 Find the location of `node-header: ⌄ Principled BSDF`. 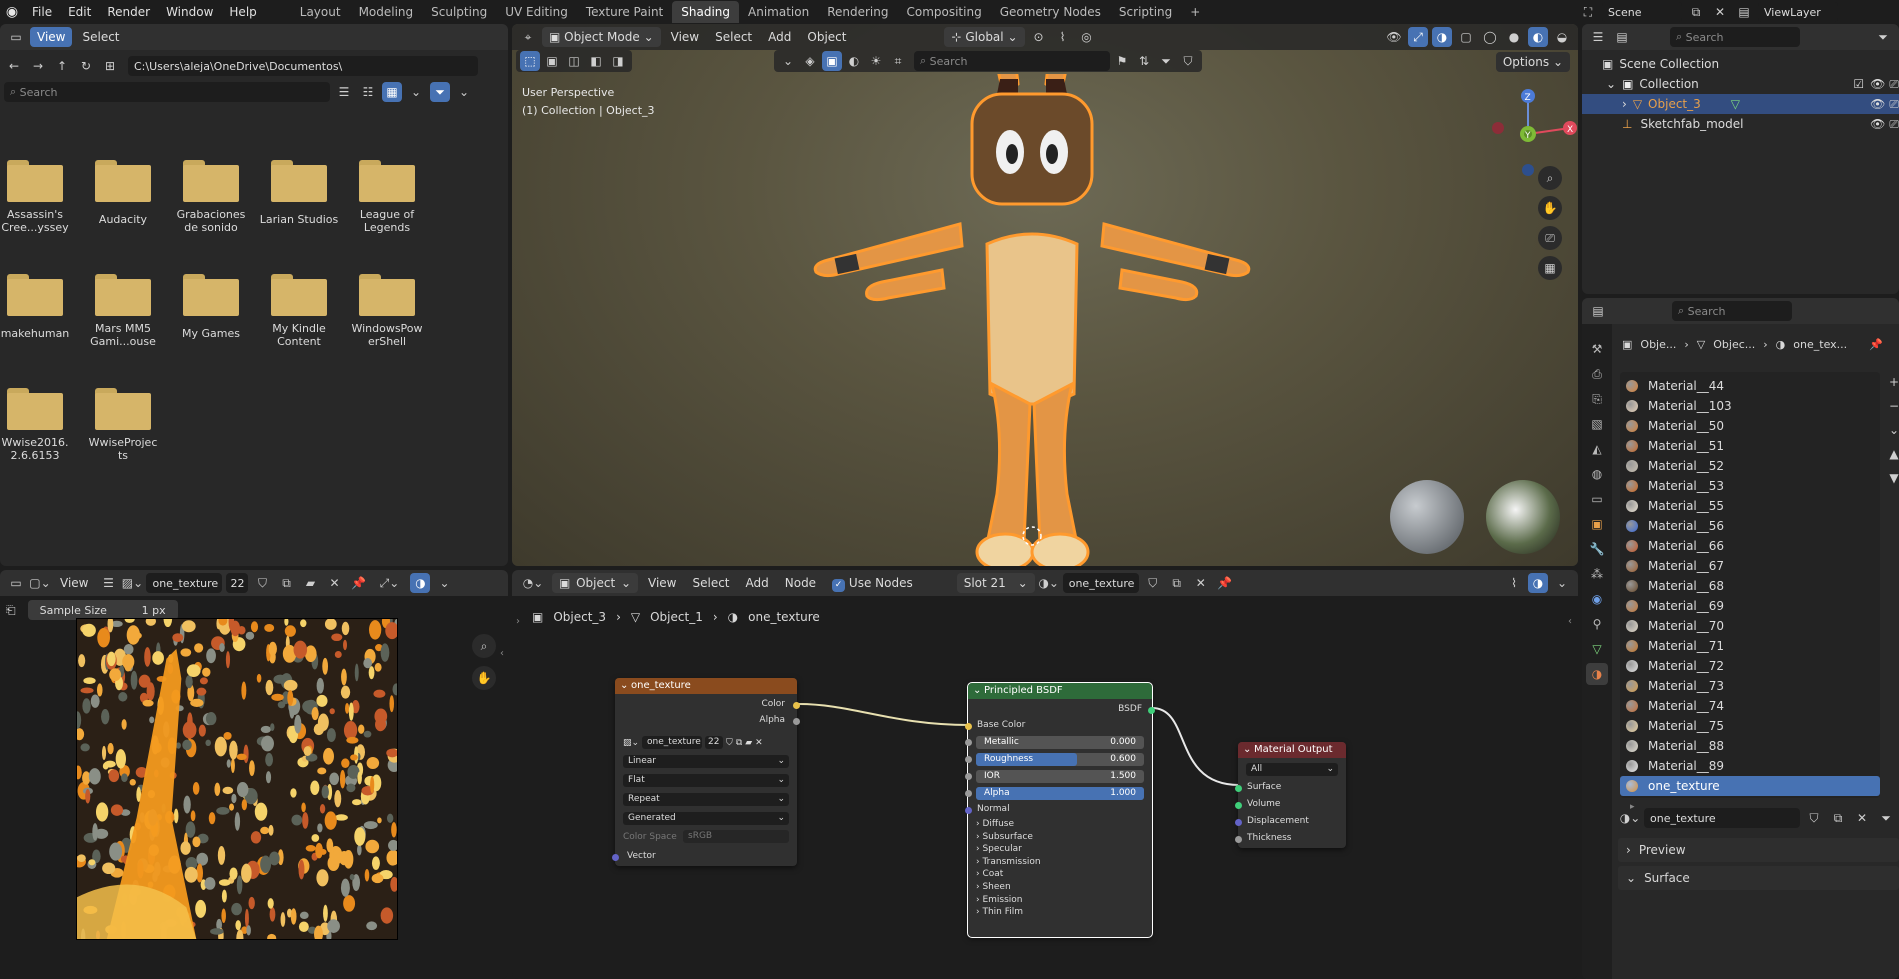

node-header: ⌄ Principled BSDF is located at coordinates (1060, 691).